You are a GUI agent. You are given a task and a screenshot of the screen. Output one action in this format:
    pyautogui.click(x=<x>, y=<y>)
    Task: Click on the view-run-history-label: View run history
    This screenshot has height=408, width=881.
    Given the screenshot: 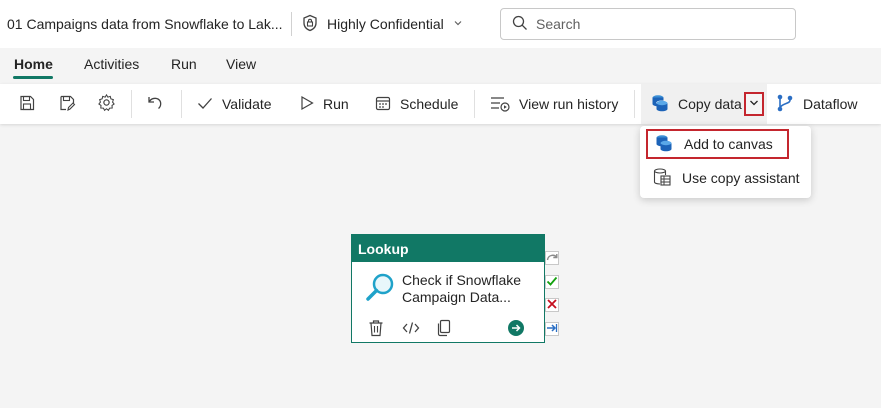 What is the action you would take?
    pyautogui.click(x=569, y=104)
    